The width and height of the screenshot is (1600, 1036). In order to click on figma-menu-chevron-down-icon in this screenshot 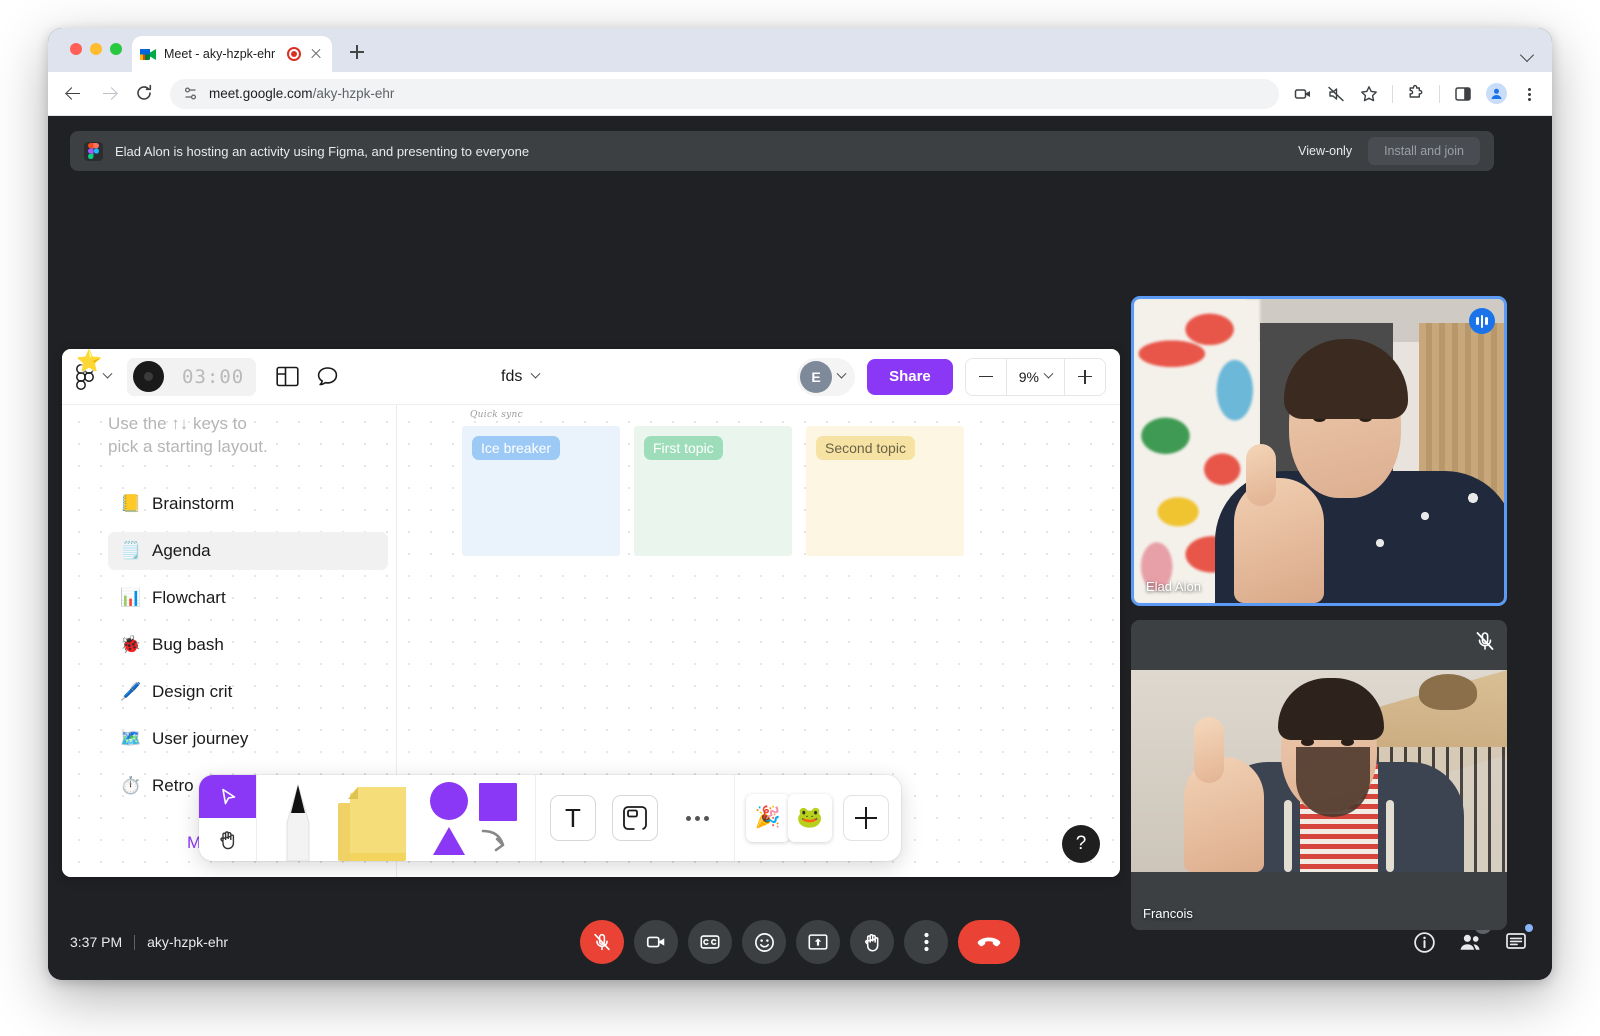, I will do `click(107, 373)`.